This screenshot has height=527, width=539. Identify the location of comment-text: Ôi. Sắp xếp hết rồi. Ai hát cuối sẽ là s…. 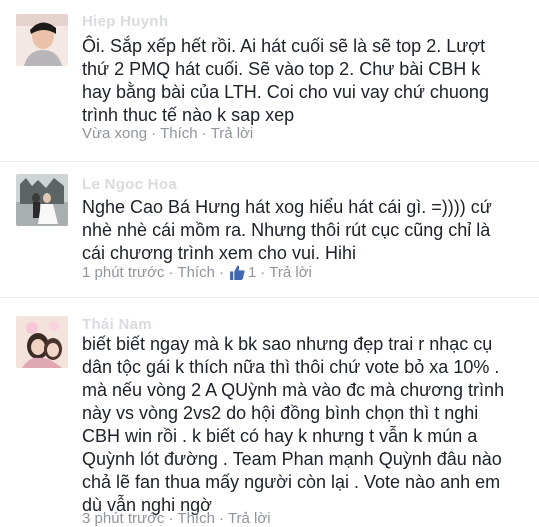
(285, 80).